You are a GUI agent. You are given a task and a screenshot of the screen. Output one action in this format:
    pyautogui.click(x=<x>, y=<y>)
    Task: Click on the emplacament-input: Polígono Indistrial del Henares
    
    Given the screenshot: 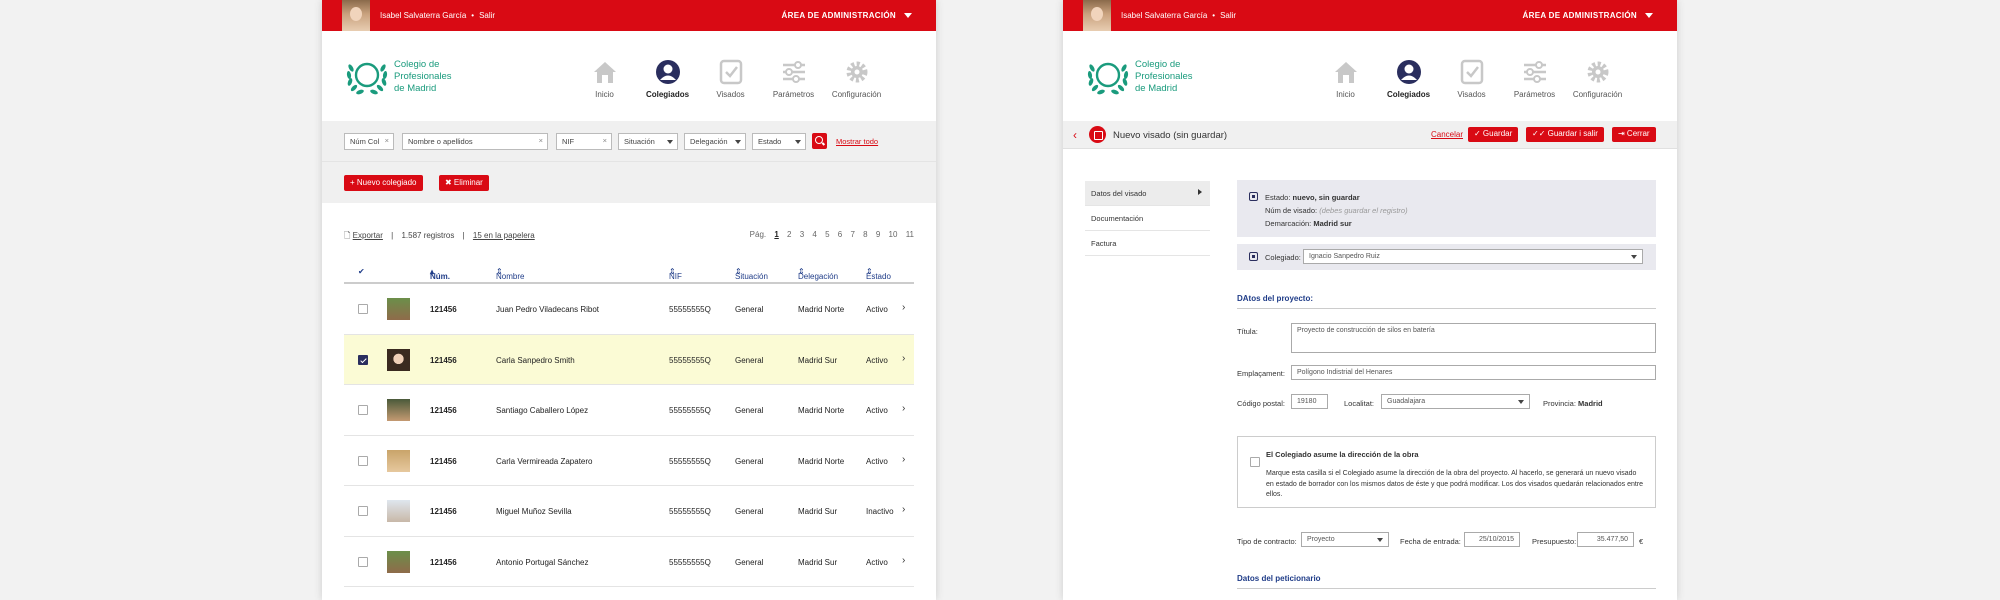 What is the action you would take?
    pyautogui.click(x=1473, y=372)
    